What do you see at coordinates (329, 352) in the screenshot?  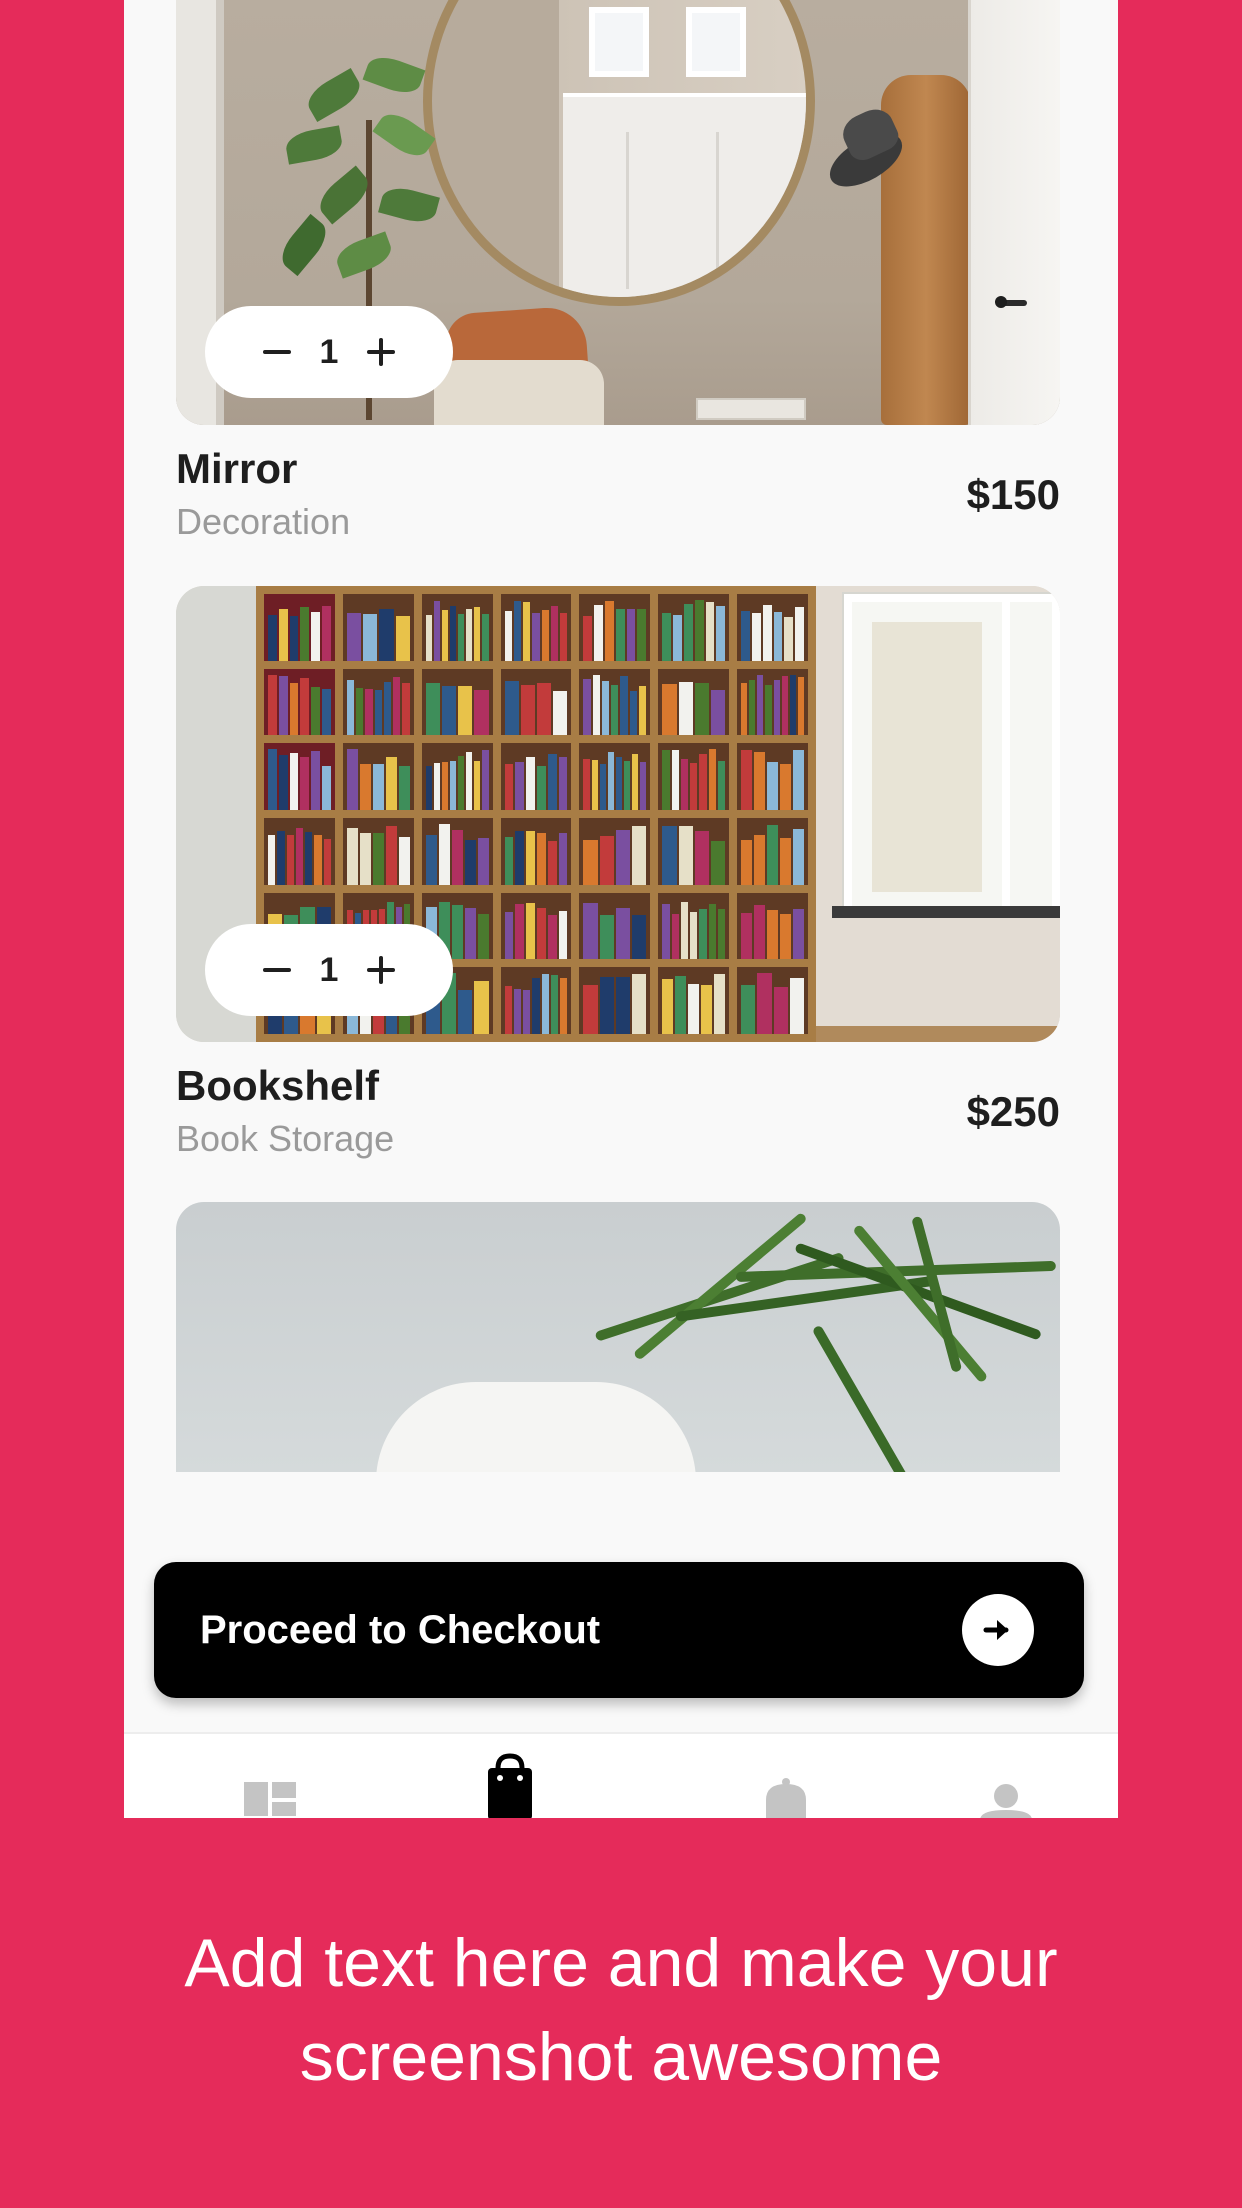 I see `quantity-stepper: 1` at bounding box center [329, 352].